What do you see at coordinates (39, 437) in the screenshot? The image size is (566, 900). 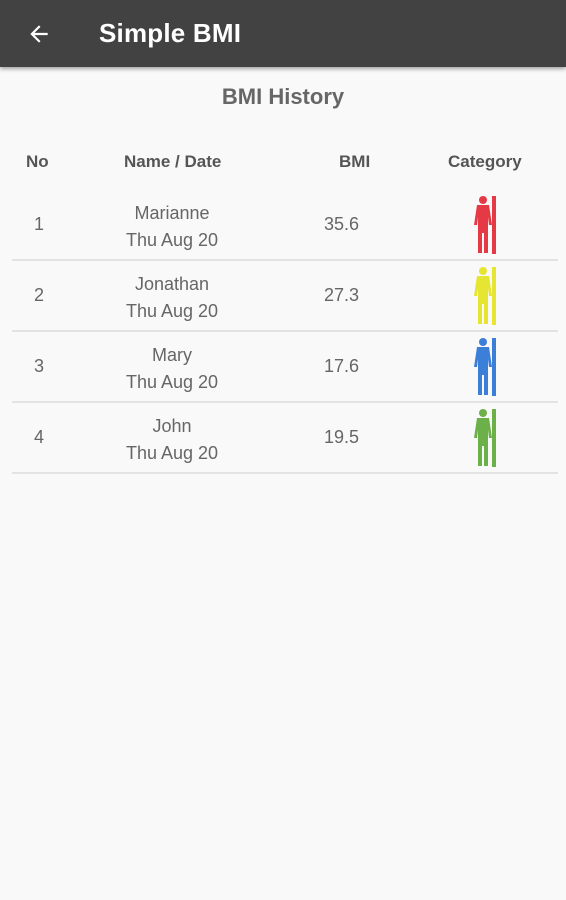 I see `row-number: 4` at bounding box center [39, 437].